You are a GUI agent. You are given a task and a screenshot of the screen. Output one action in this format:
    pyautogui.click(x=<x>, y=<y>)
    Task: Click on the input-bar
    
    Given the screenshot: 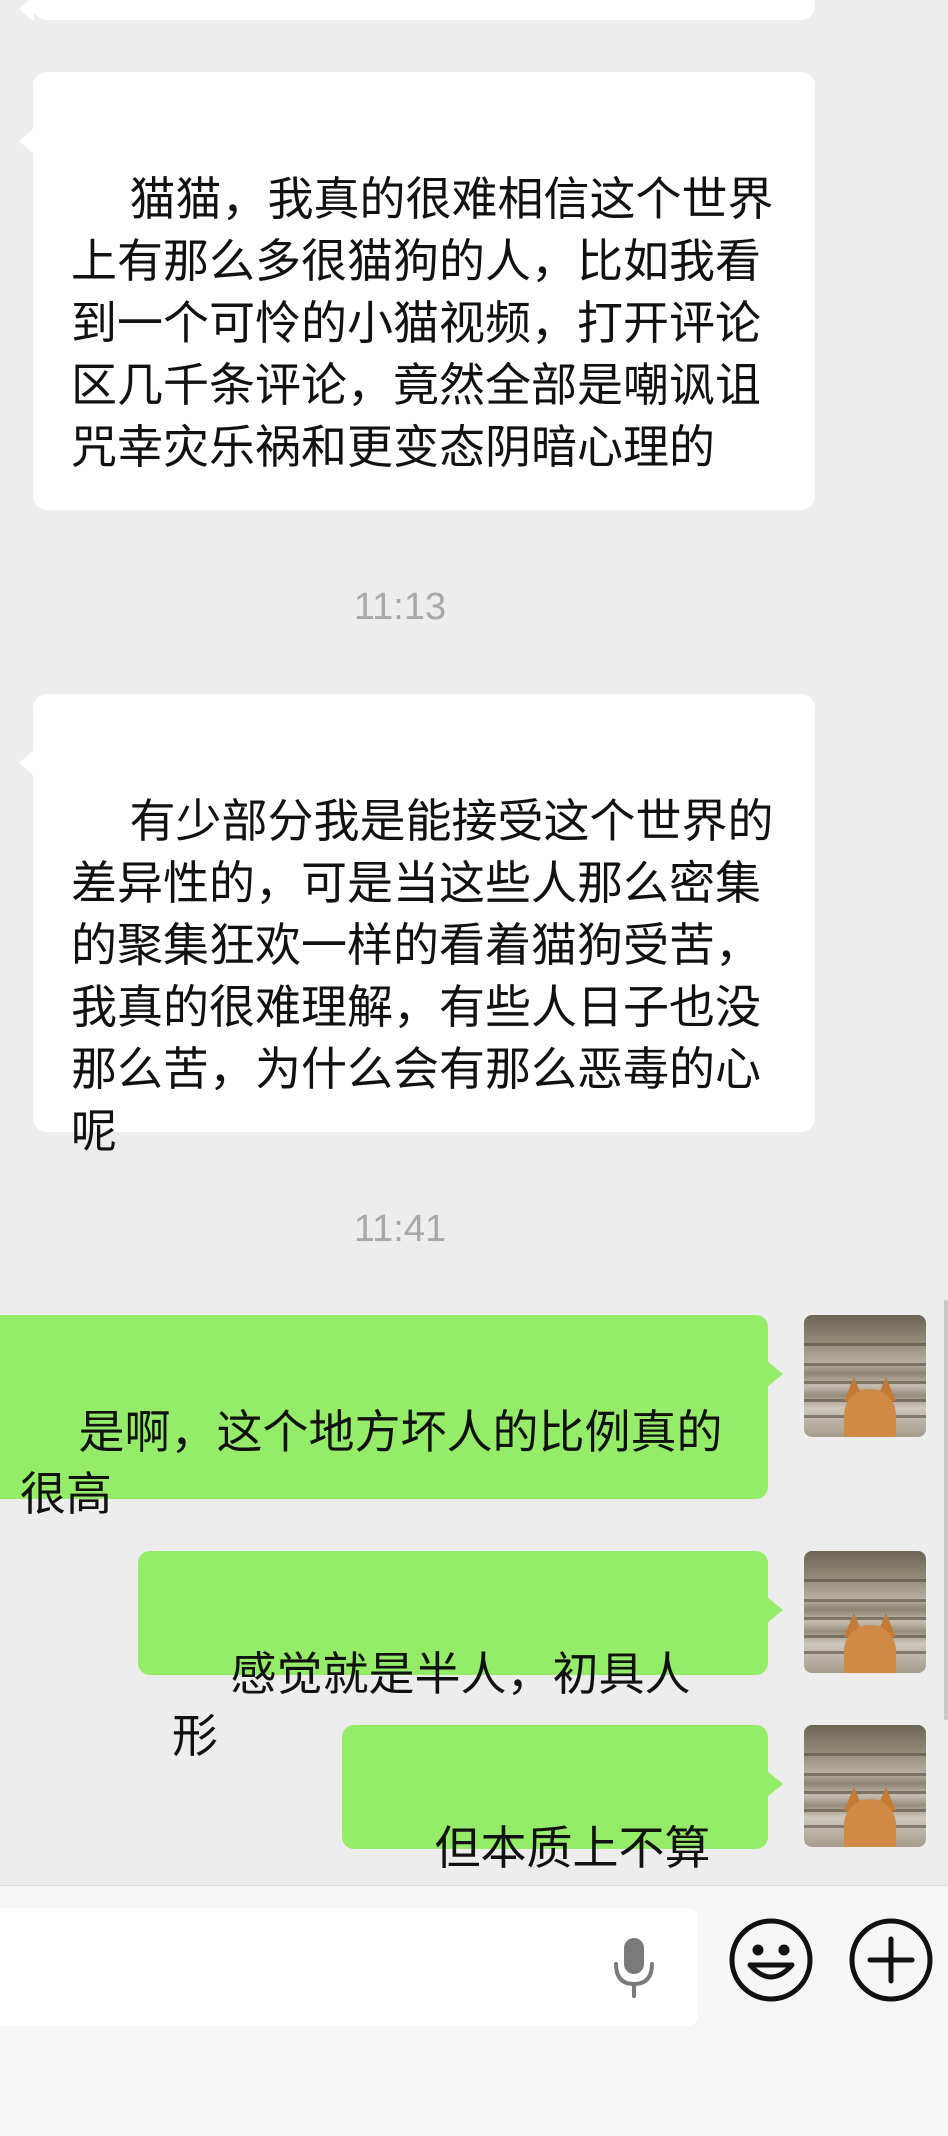 What is the action you would take?
    pyautogui.click(x=474, y=2010)
    